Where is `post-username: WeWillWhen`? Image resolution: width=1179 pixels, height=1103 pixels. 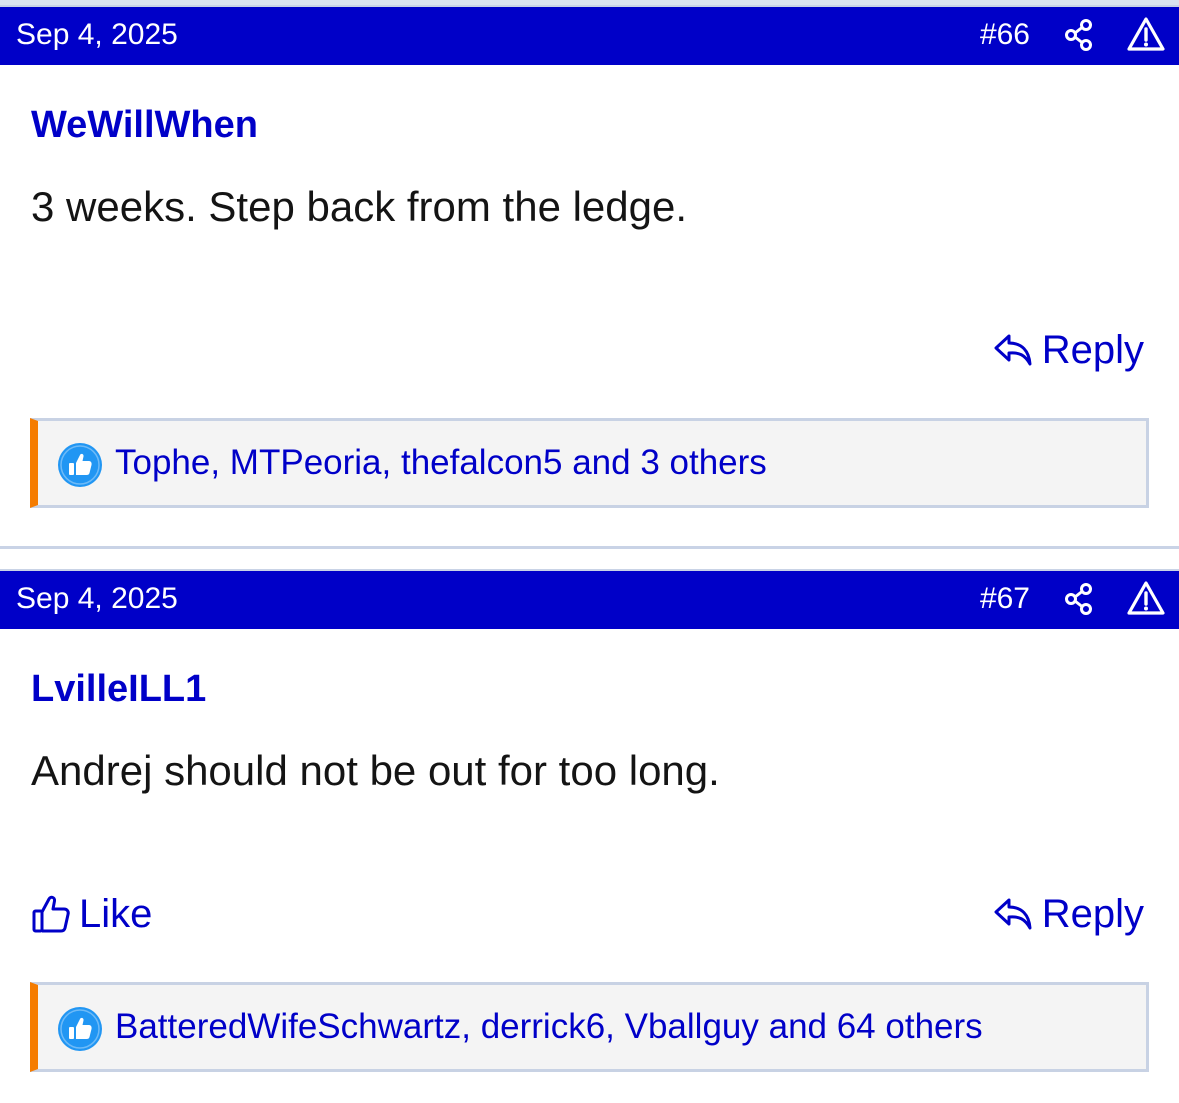 post-username: WeWillWhen is located at coordinates (144, 125).